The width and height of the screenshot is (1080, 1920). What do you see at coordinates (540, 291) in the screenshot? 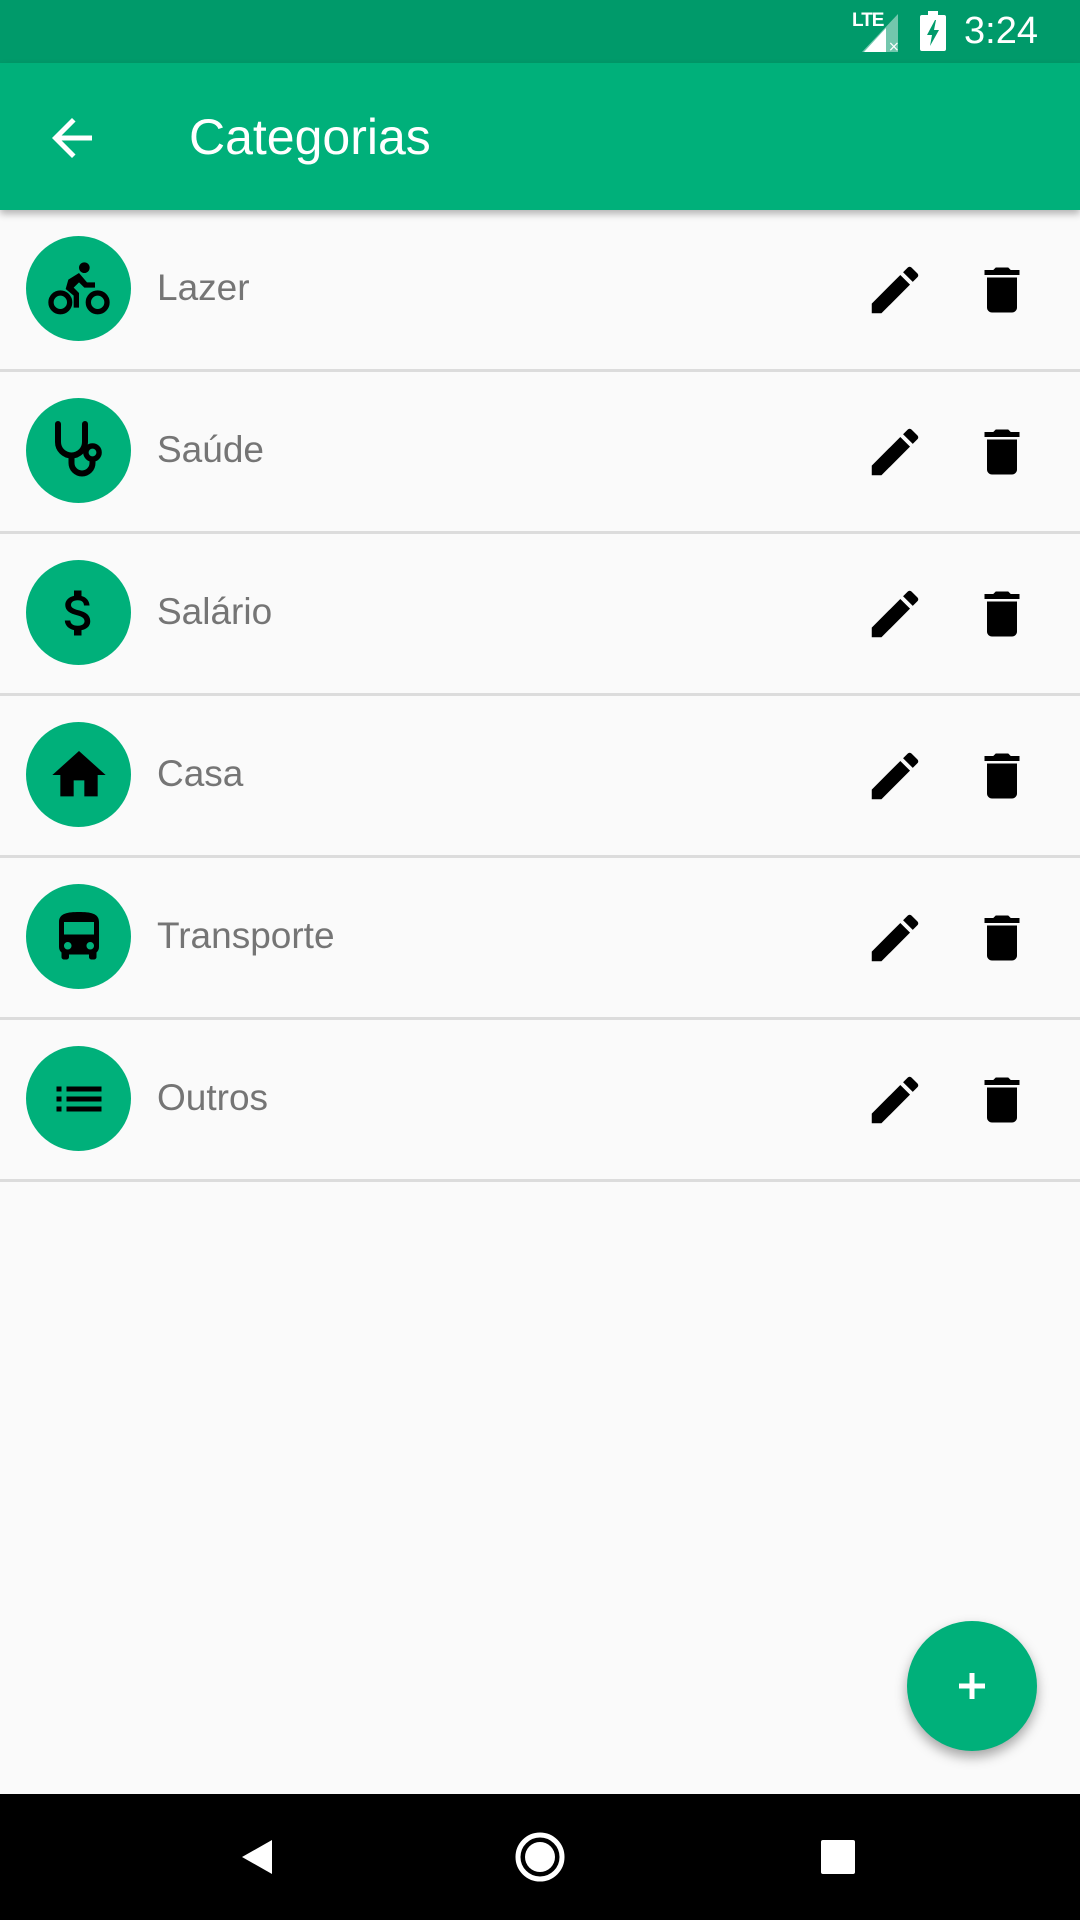
I see `list-item: Lazer` at bounding box center [540, 291].